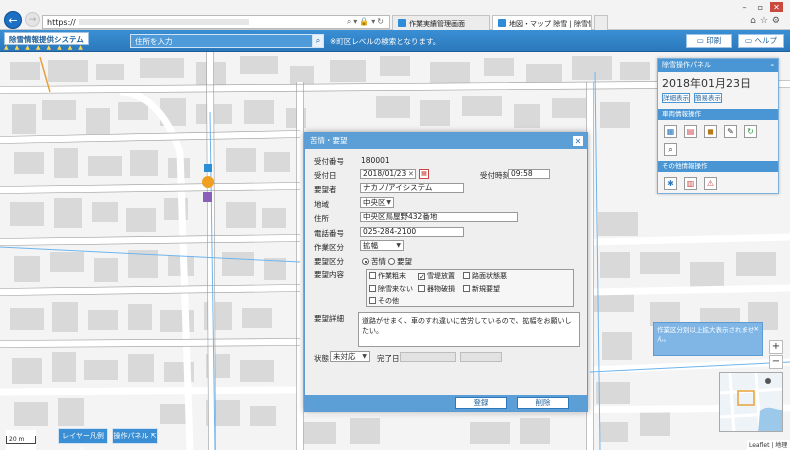 Image resolution: width=790 pixels, height=450 pixels. I want to click on detail-view-button: 詳細表示, so click(676, 98).